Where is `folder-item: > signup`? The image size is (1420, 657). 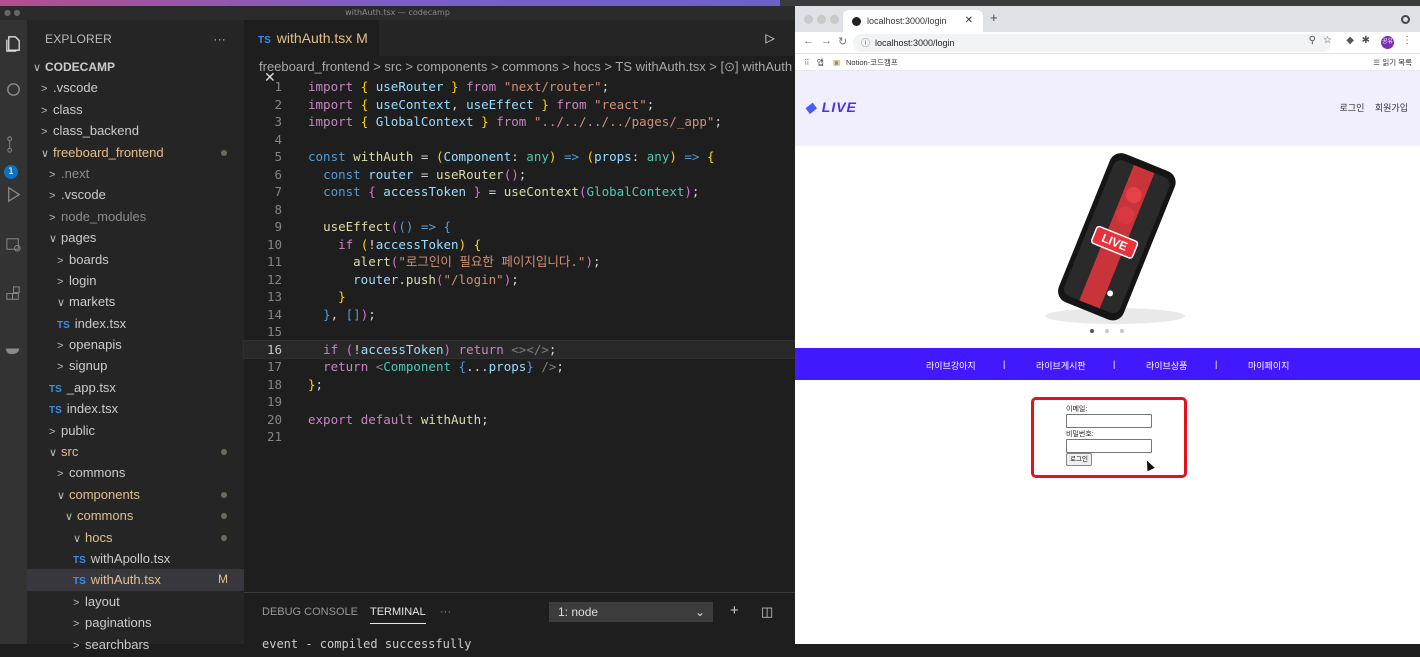
folder-item: > signup is located at coordinates (135, 365).